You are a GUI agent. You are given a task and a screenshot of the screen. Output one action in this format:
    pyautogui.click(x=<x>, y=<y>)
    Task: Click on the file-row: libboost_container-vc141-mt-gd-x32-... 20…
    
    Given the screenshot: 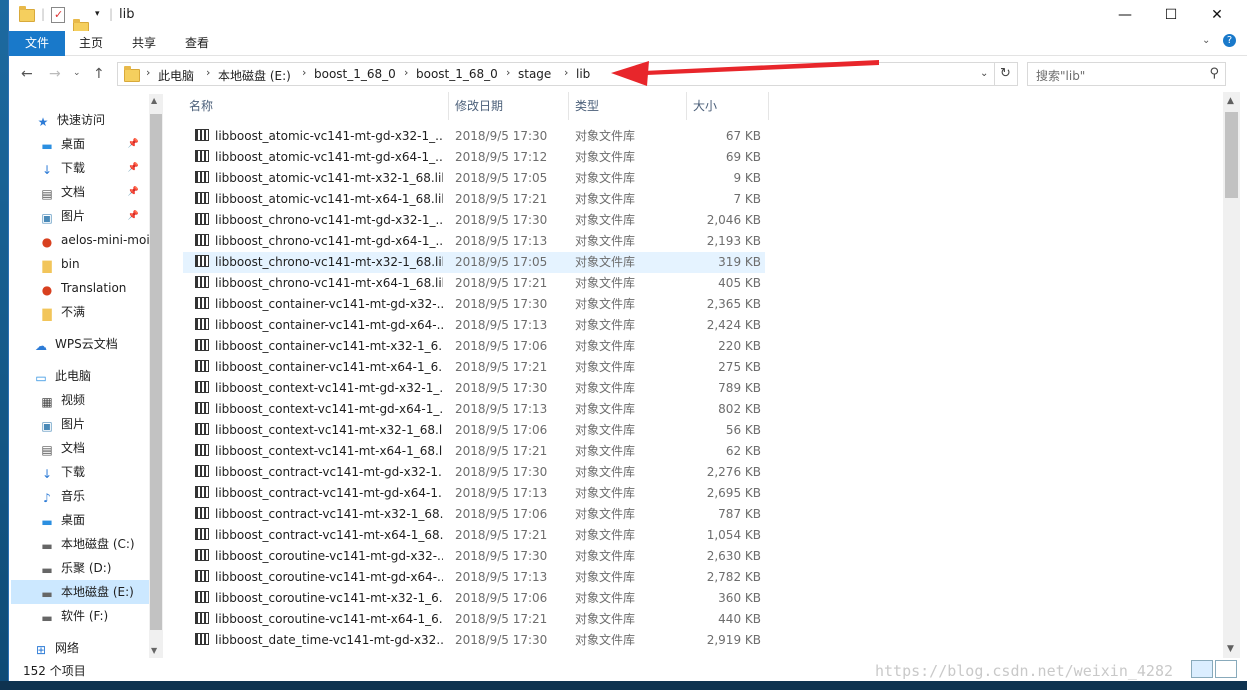 What is the action you would take?
    pyautogui.click(x=474, y=304)
    